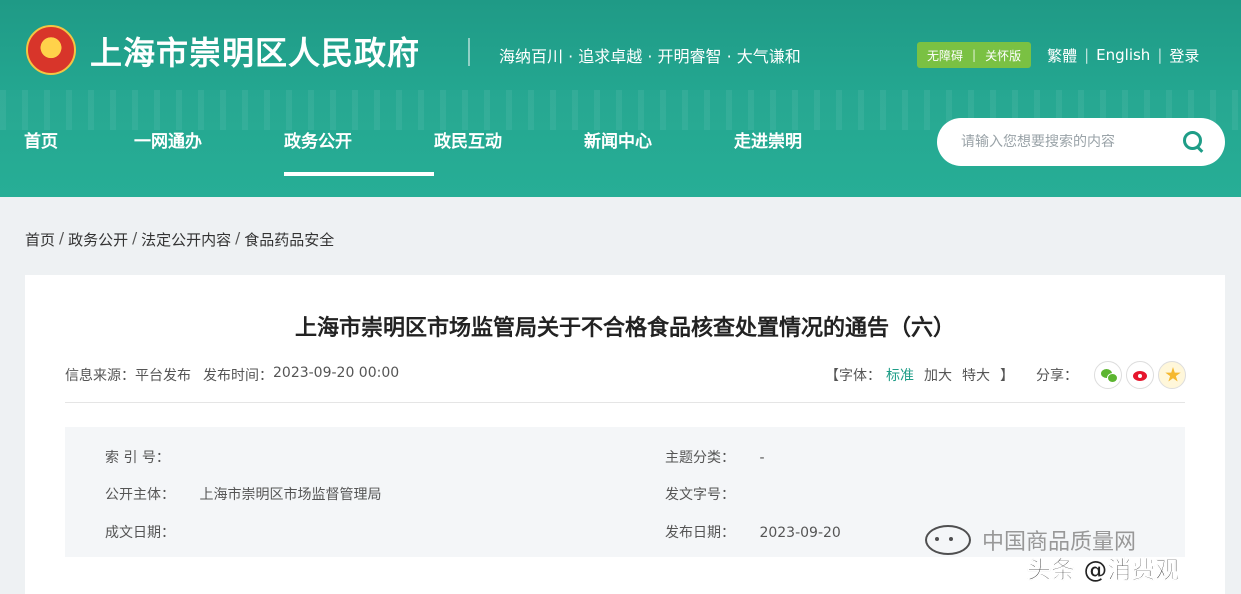  I want to click on created-date-label: 成文日期：, so click(140, 533).